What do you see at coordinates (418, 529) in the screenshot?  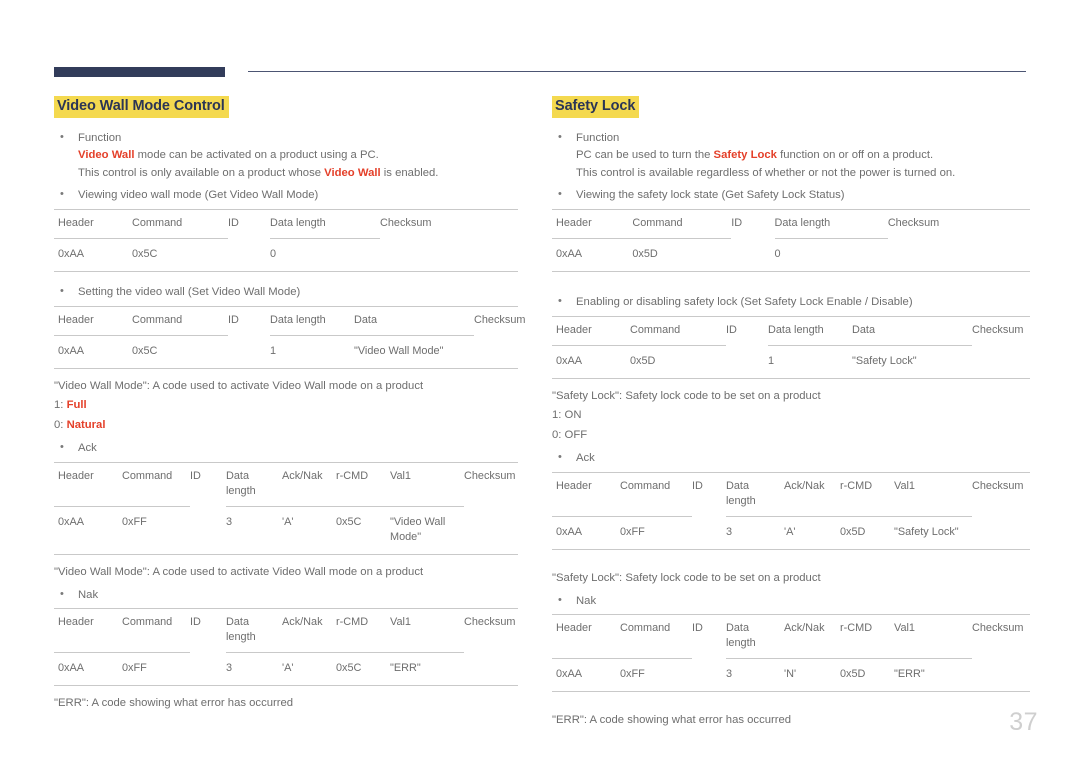 I see `cell-val1: "Video Wall Mode"` at bounding box center [418, 529].